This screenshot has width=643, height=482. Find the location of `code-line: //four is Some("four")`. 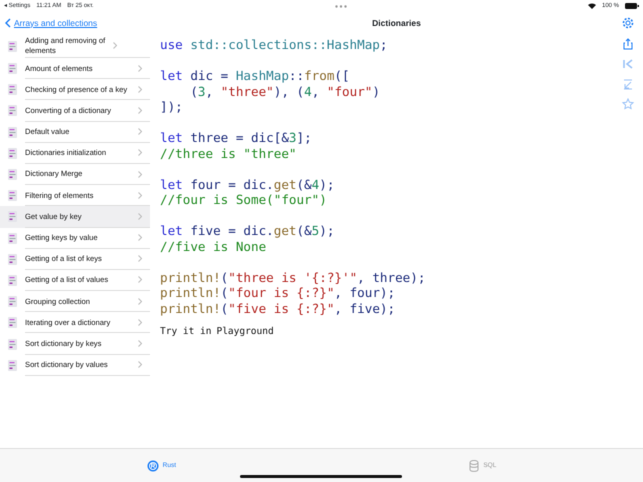

code-line: //four is Some("four") is located at coordinates (243, 200).